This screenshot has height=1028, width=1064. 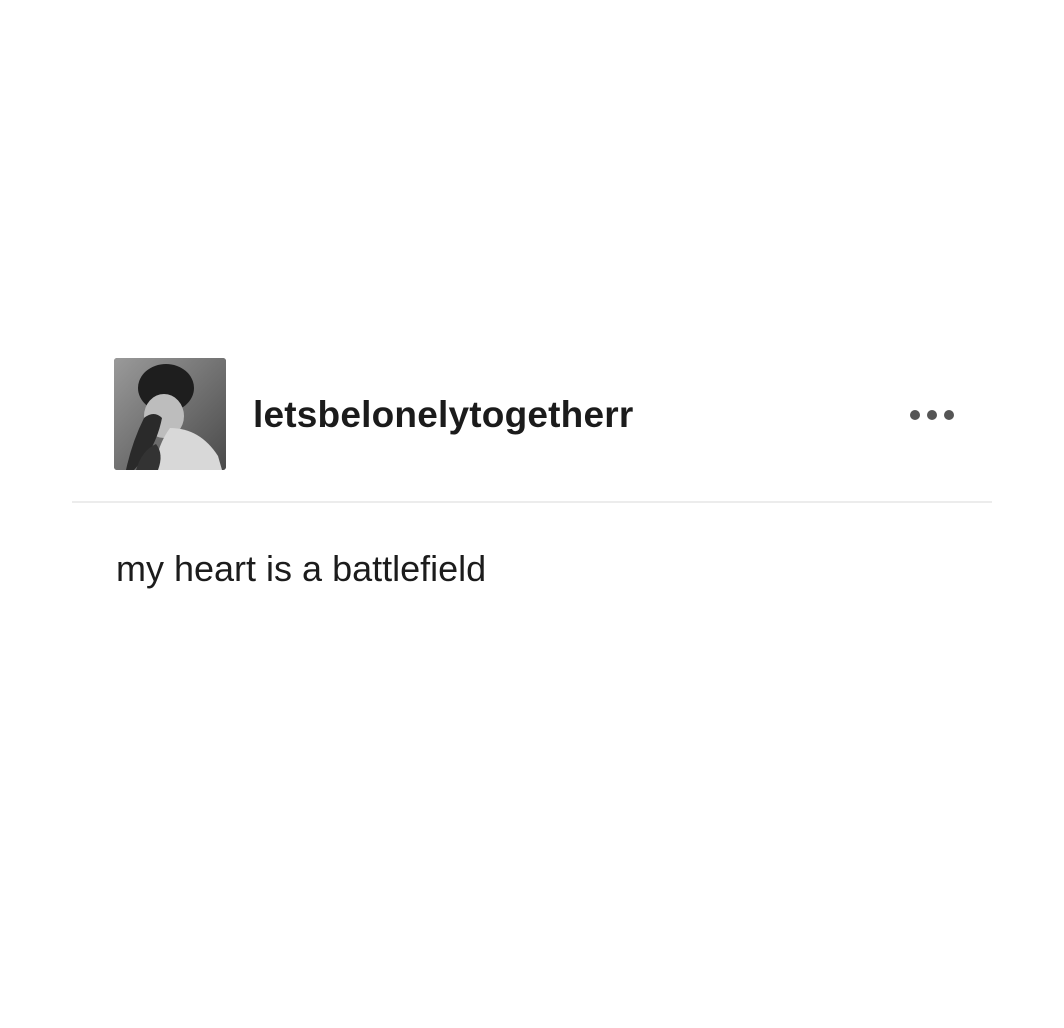 I want to click on post-text: my heart is a battlefield, so click(x=301, y=568).